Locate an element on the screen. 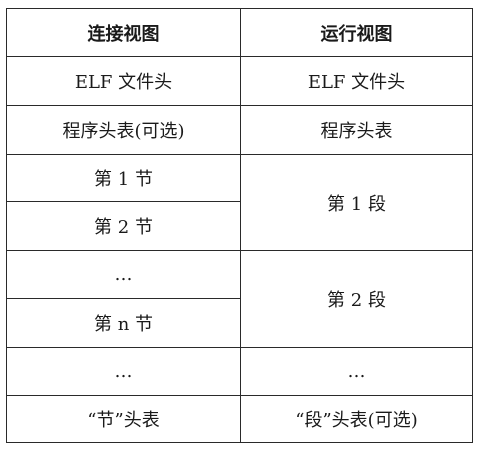 The width and height of the screenshot is (480, 454). header-run-view: 运行视图 is located at coordinates (356, 32).